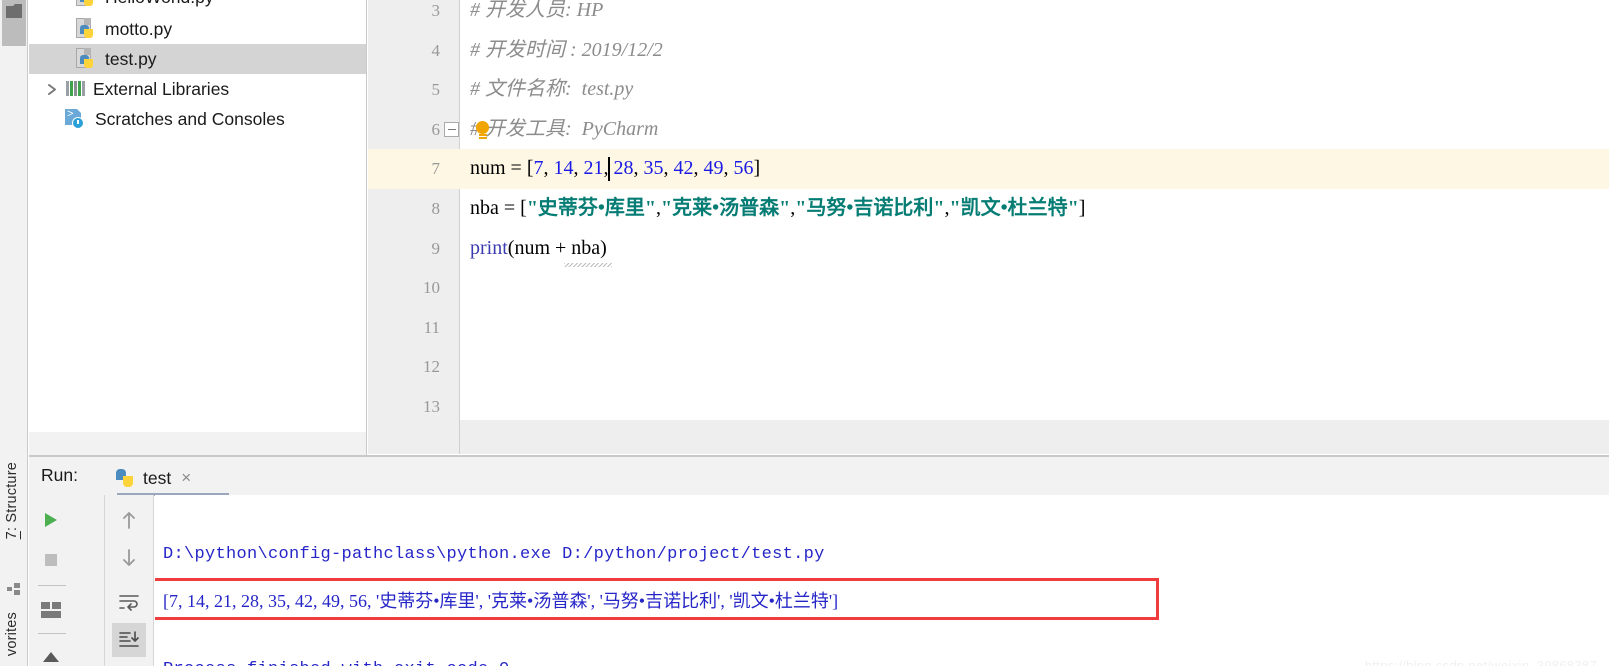 This screenshot has width=1609, height=666. What do you see at coordinates (1480, 662) in the screenshot?
I see `watermark-text: https://blog.csdn.net/weixin_39868387` at bounding box center [1480, 662].